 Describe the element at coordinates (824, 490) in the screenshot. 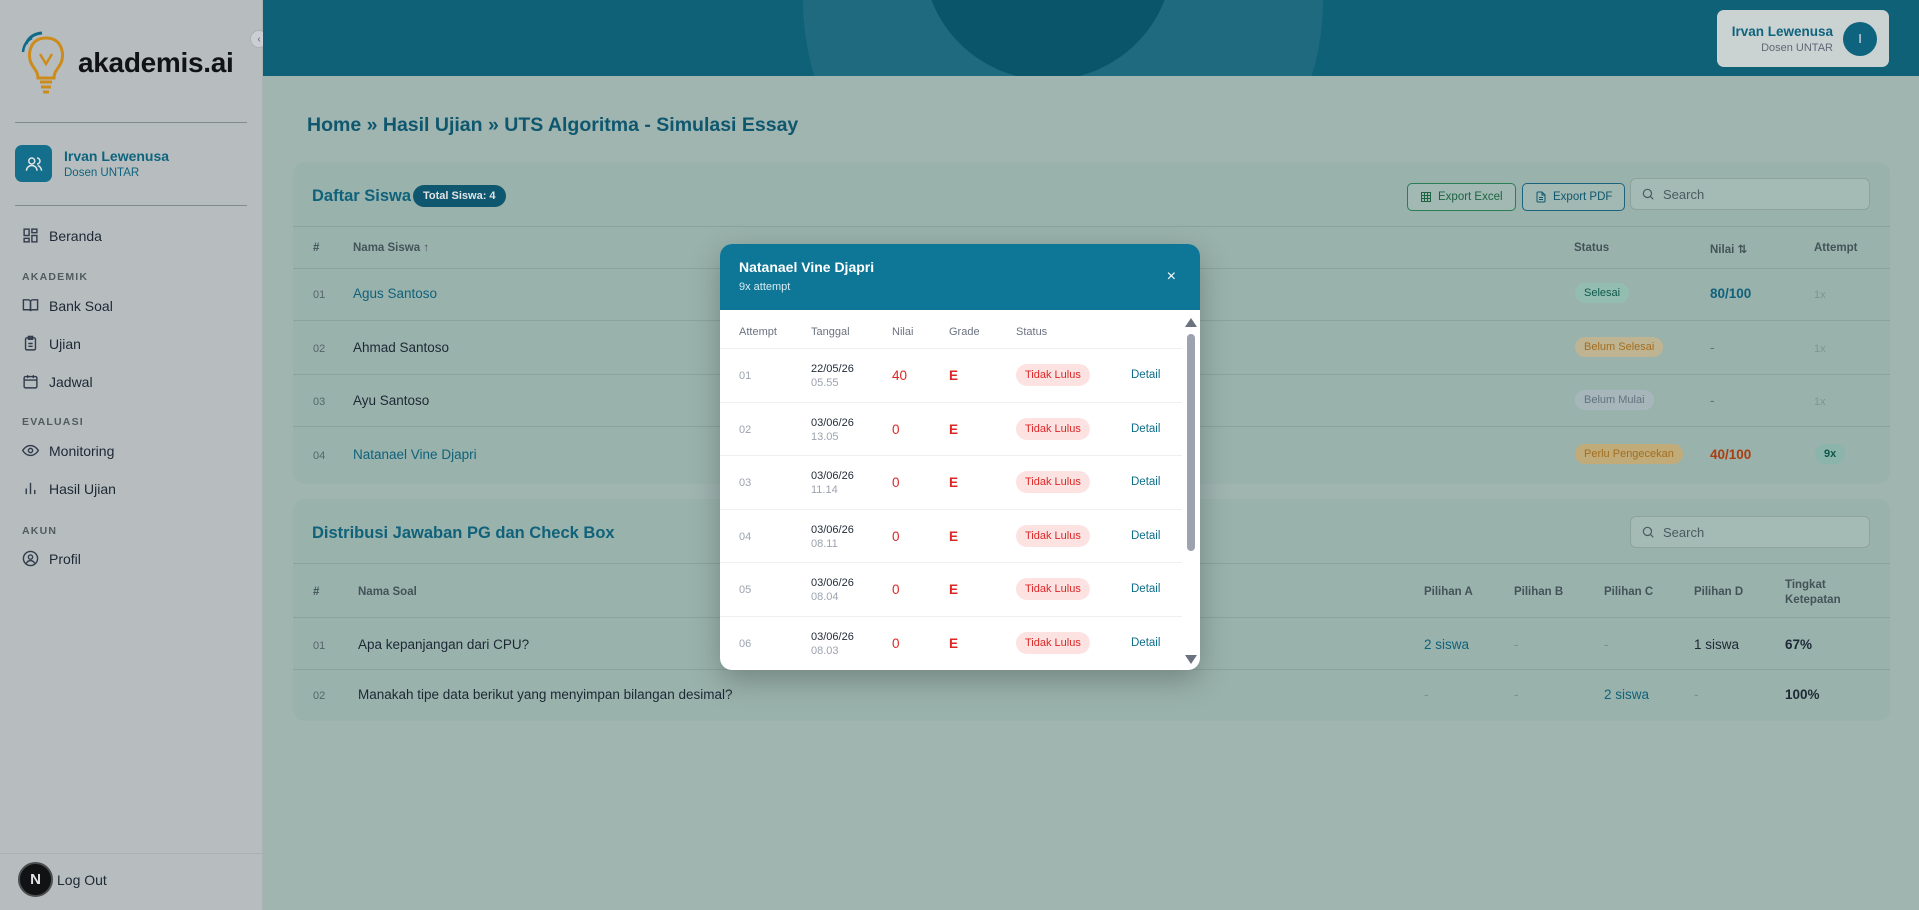

I see `attempt-time: 11.14` at that location.